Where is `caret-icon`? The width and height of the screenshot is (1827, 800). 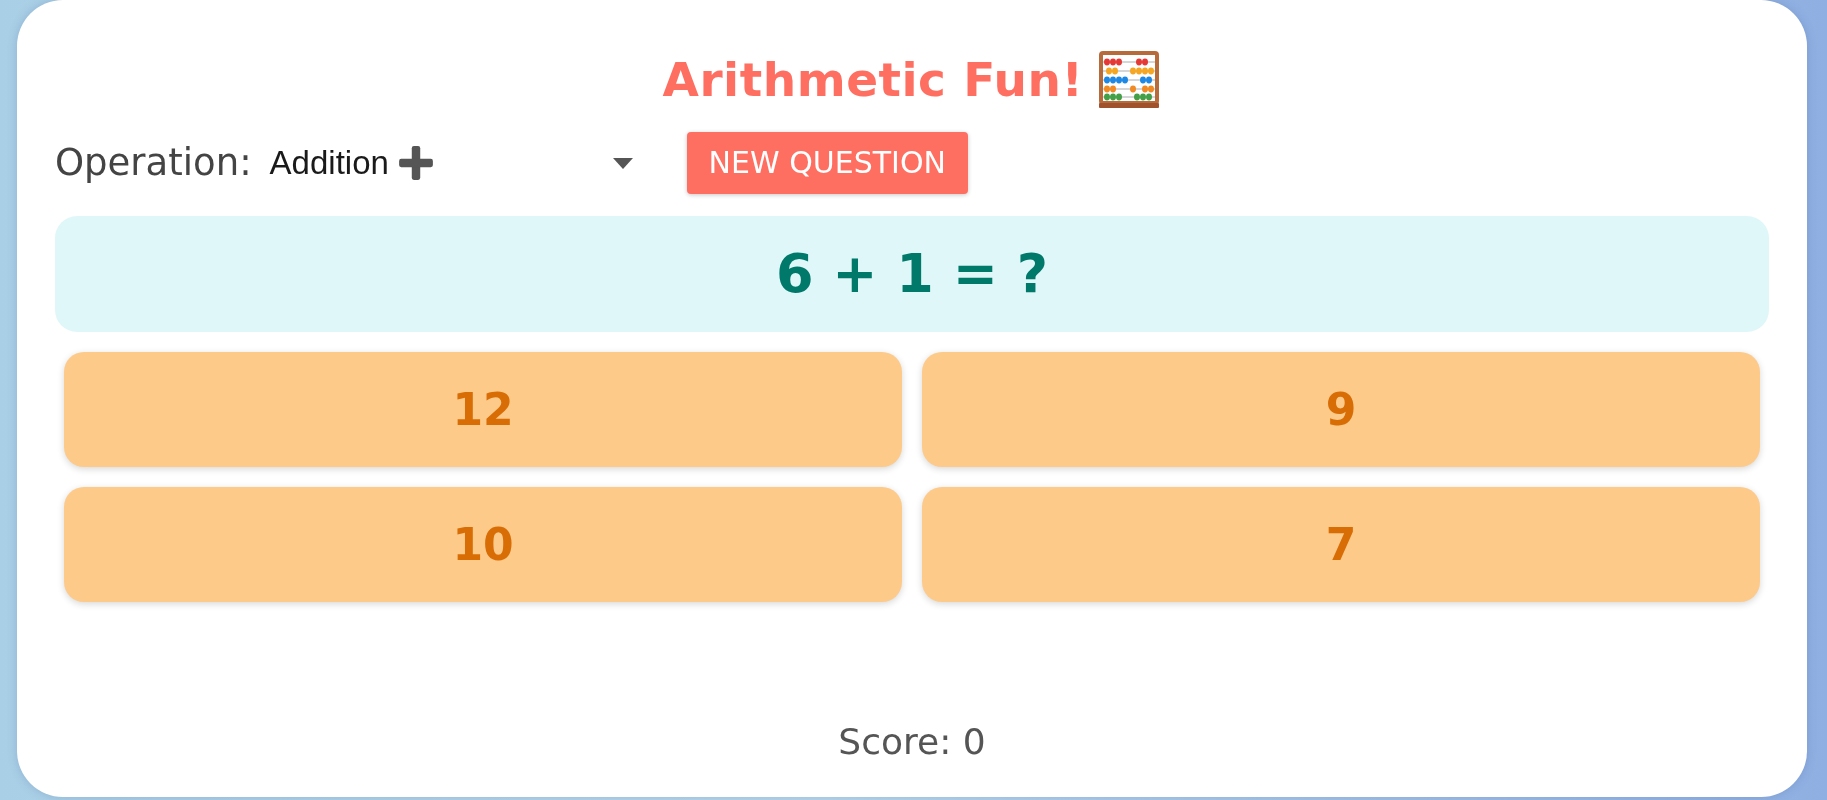
caret-icon is located at coordinates (622, 163).